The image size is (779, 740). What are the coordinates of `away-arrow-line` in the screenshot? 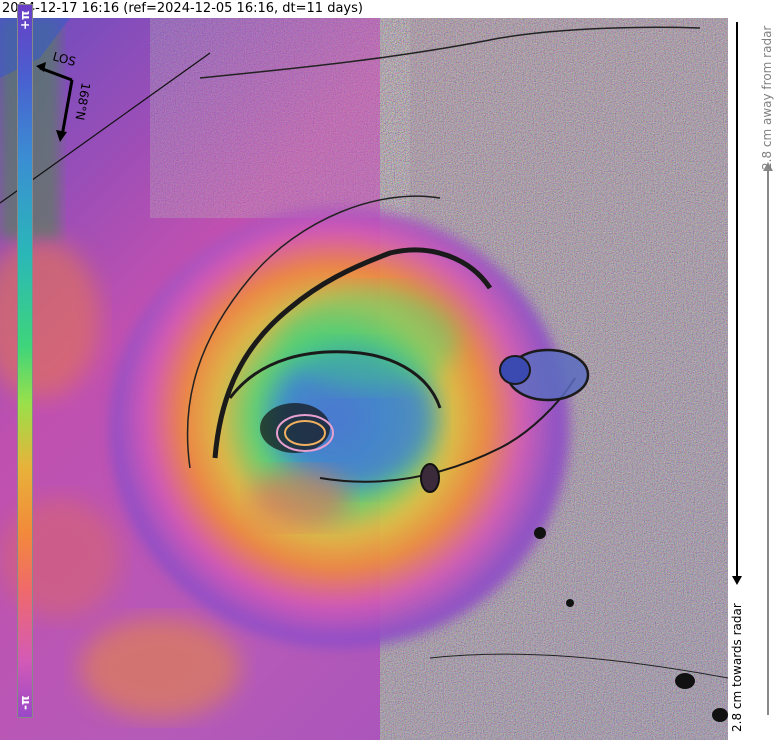 It's located at (768, 442).